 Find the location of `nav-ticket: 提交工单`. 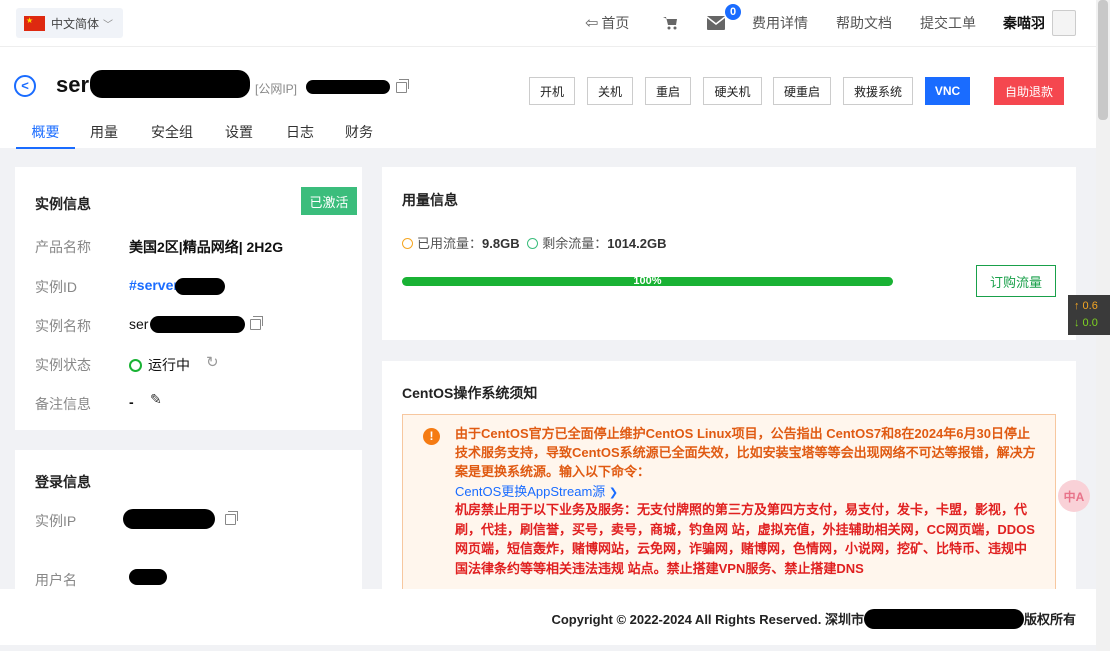

nav-ticket: 提交工单 is located at coordinates (948, 23).